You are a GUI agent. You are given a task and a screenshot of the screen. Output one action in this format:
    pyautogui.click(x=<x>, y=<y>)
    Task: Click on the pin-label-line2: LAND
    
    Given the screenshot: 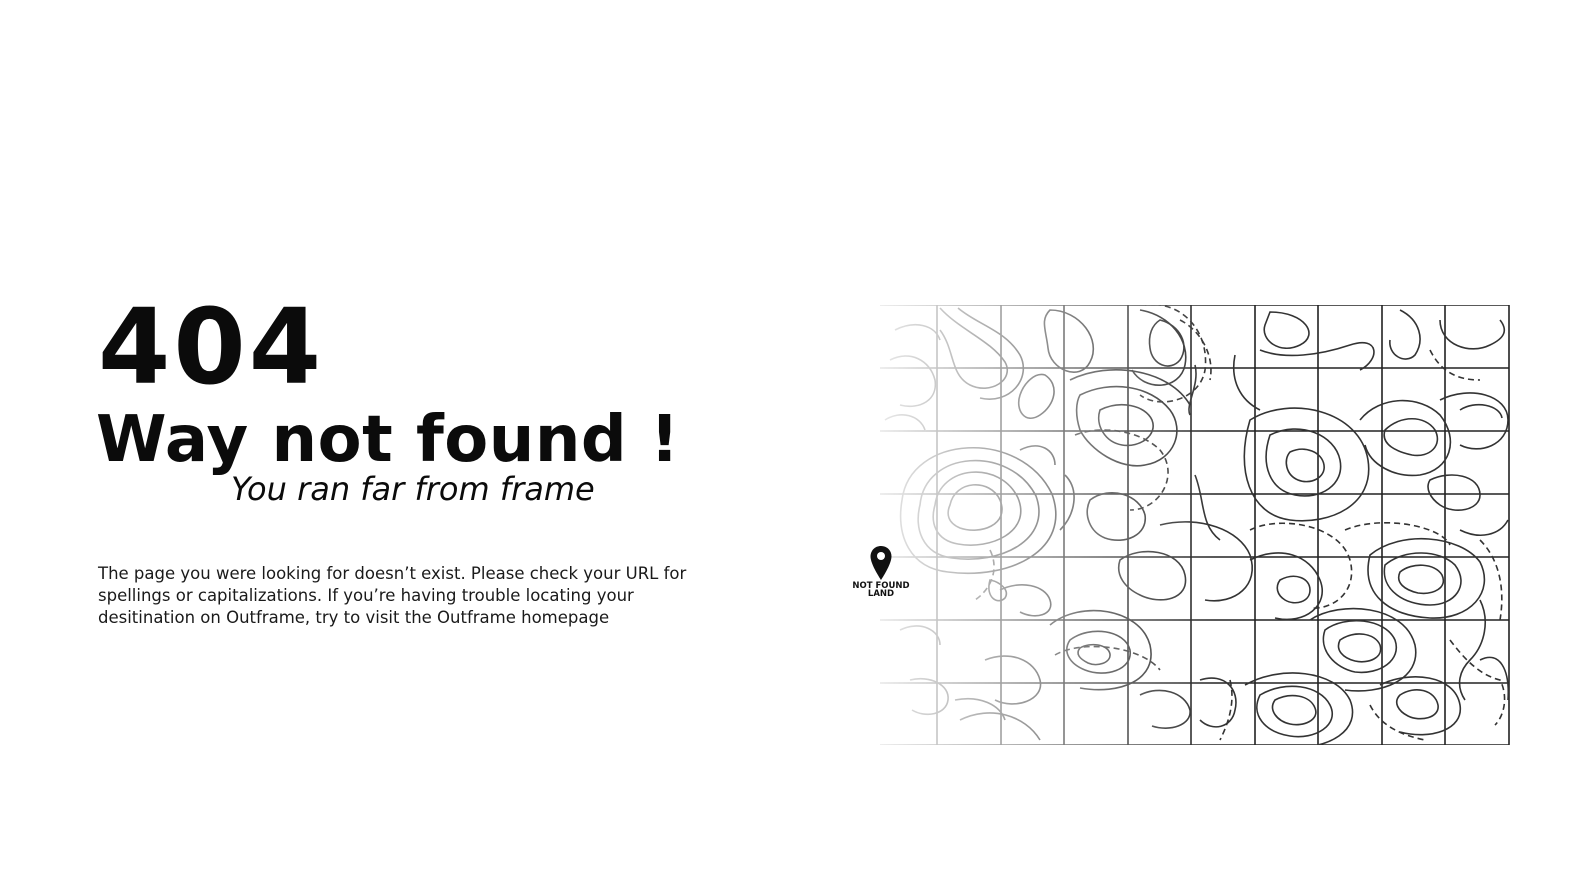 What is the action you would take?
    pyautogui.click(x=881, y=594)
    